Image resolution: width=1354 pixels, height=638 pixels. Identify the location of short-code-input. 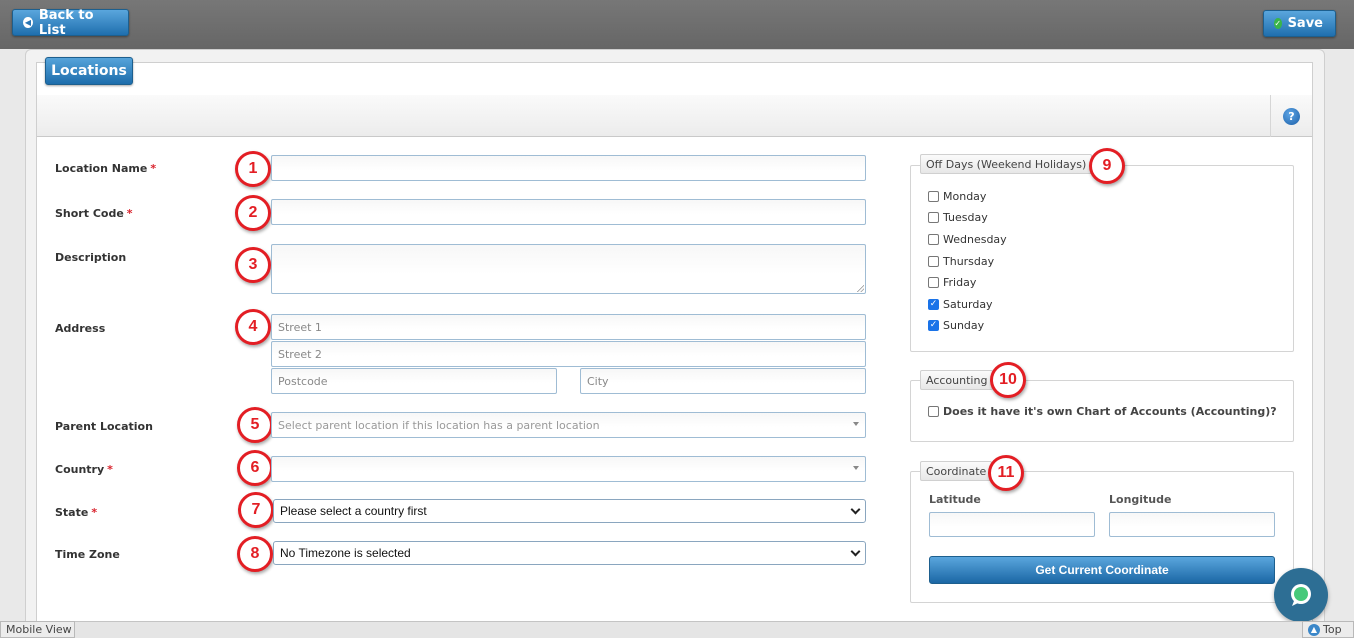
(568, 212).